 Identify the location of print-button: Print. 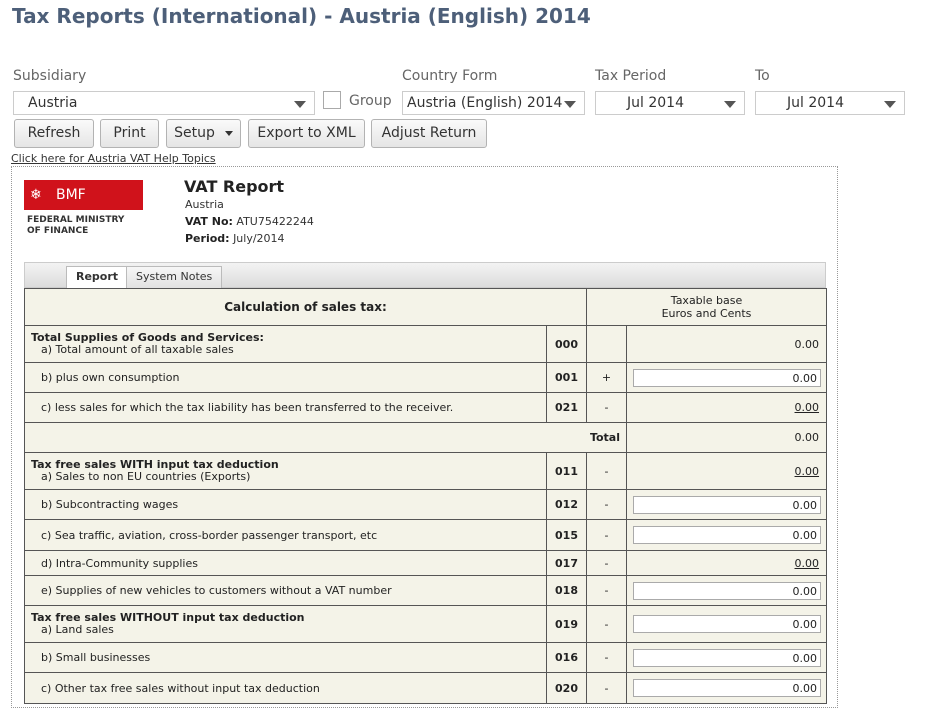
(129, 133).